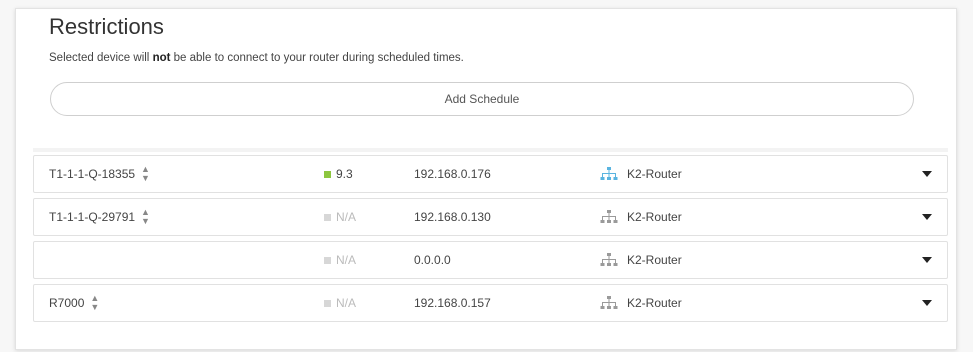 This screenshot has width=973, height=352. What do you see at coordinates (490, 260) in the screenshot?
I see `device-row: N/A 0.0.0.0 K2-Router` at bounding box center [490, 260].